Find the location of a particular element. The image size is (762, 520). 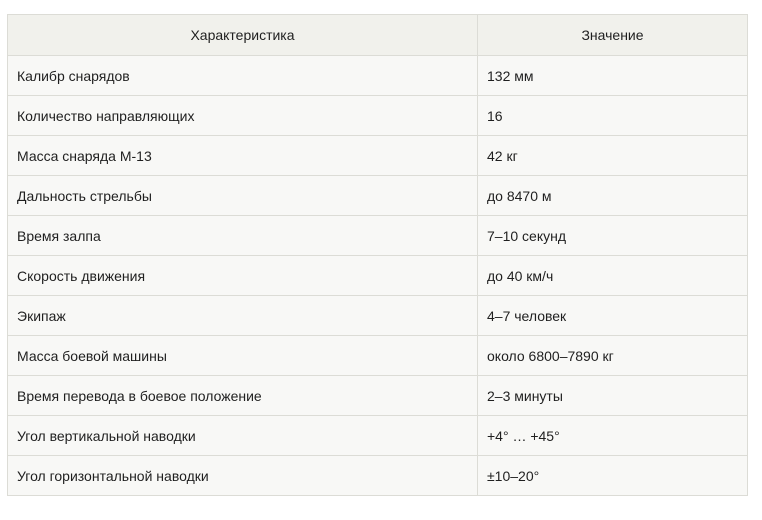

header-row: Характеристика Значение is located at coordinates (377, 35).